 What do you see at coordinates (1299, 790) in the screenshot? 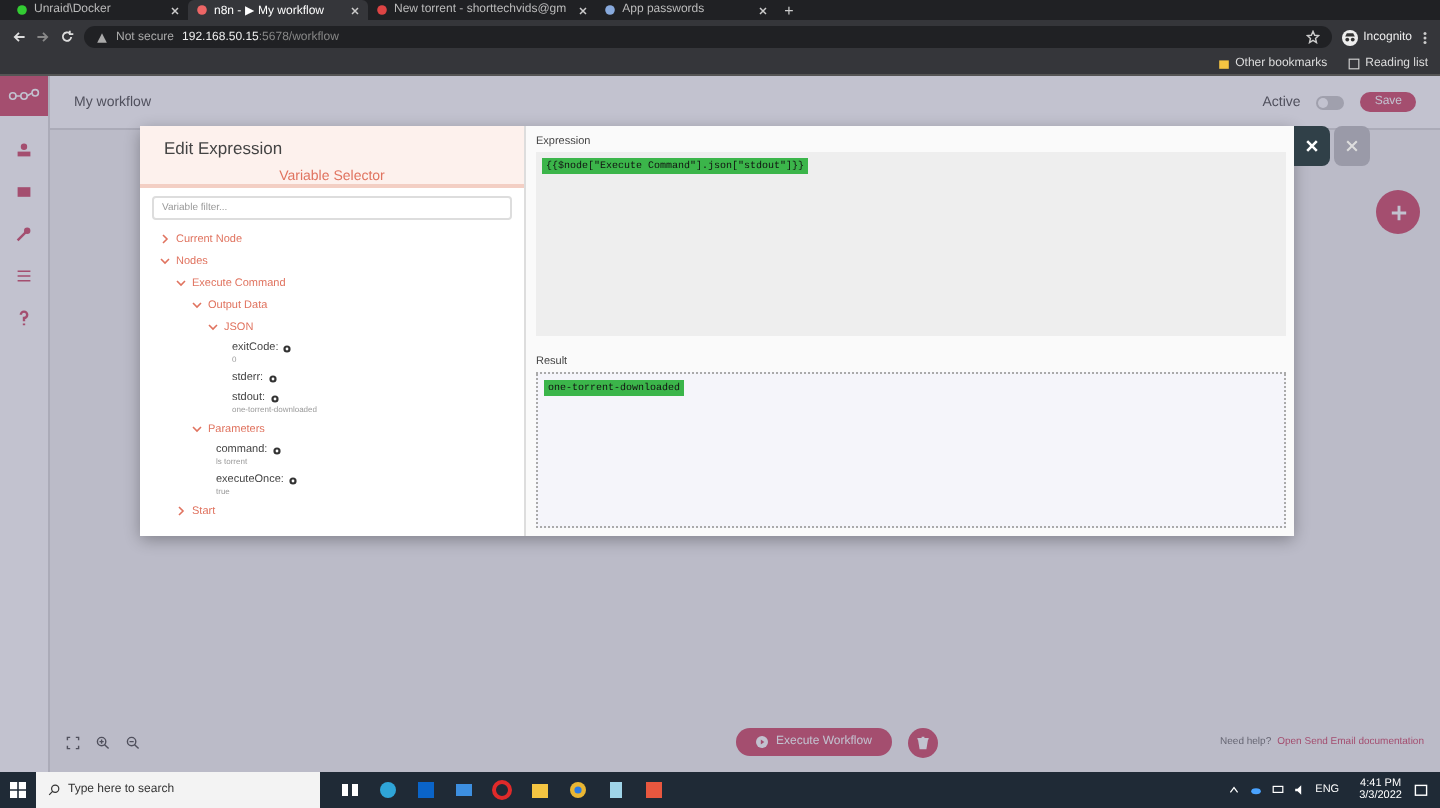
I see `speaker-icon` at bounding box center [1299, 790].